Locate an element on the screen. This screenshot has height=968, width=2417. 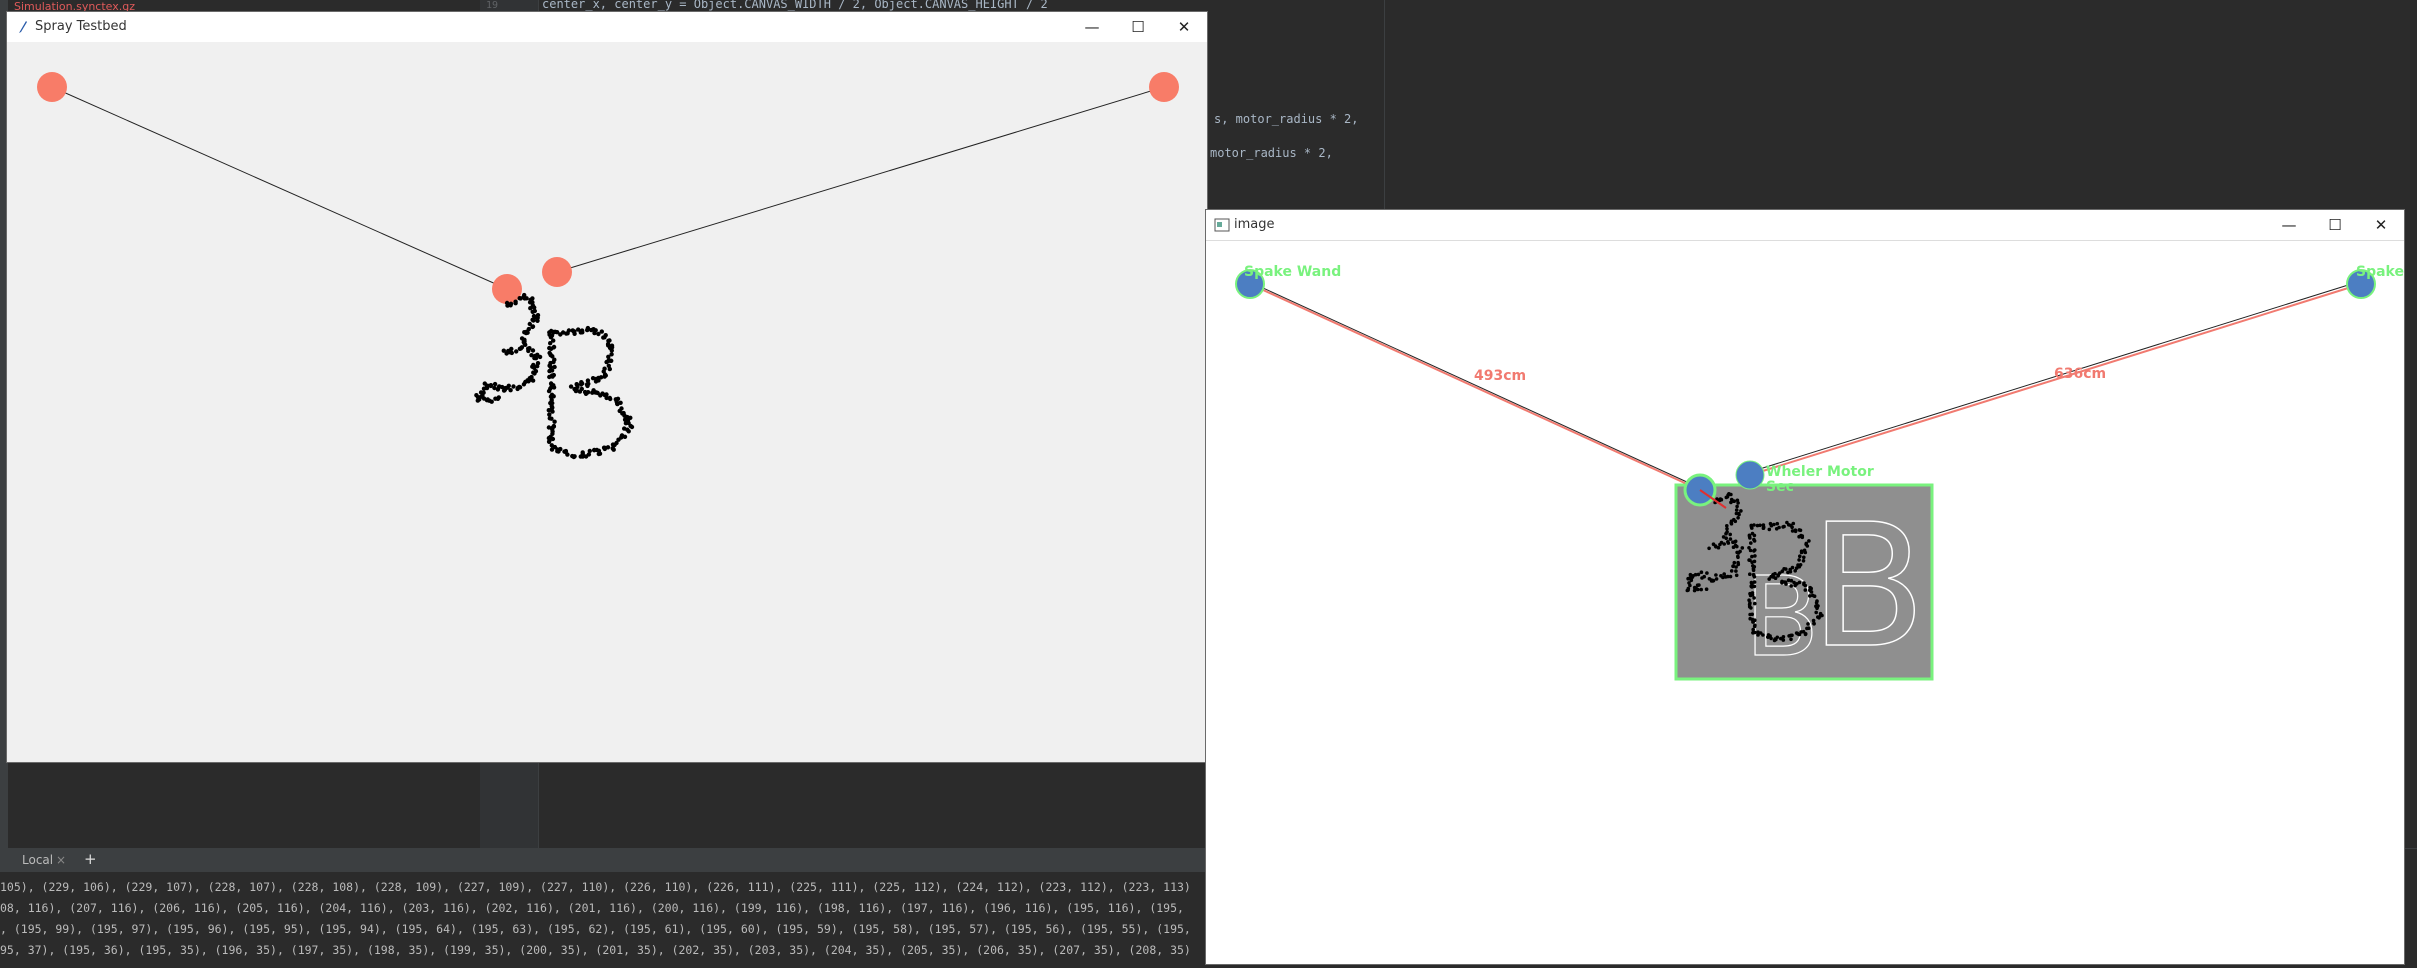
spray-window-title: Spray Testbed is located at coordinates (81, 26).